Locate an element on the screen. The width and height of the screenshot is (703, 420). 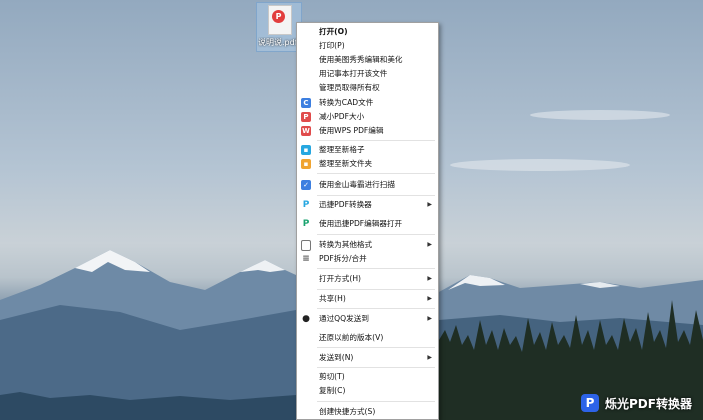
menu-item-label: 减小PDF大小 is located at coordinates (342, 116).